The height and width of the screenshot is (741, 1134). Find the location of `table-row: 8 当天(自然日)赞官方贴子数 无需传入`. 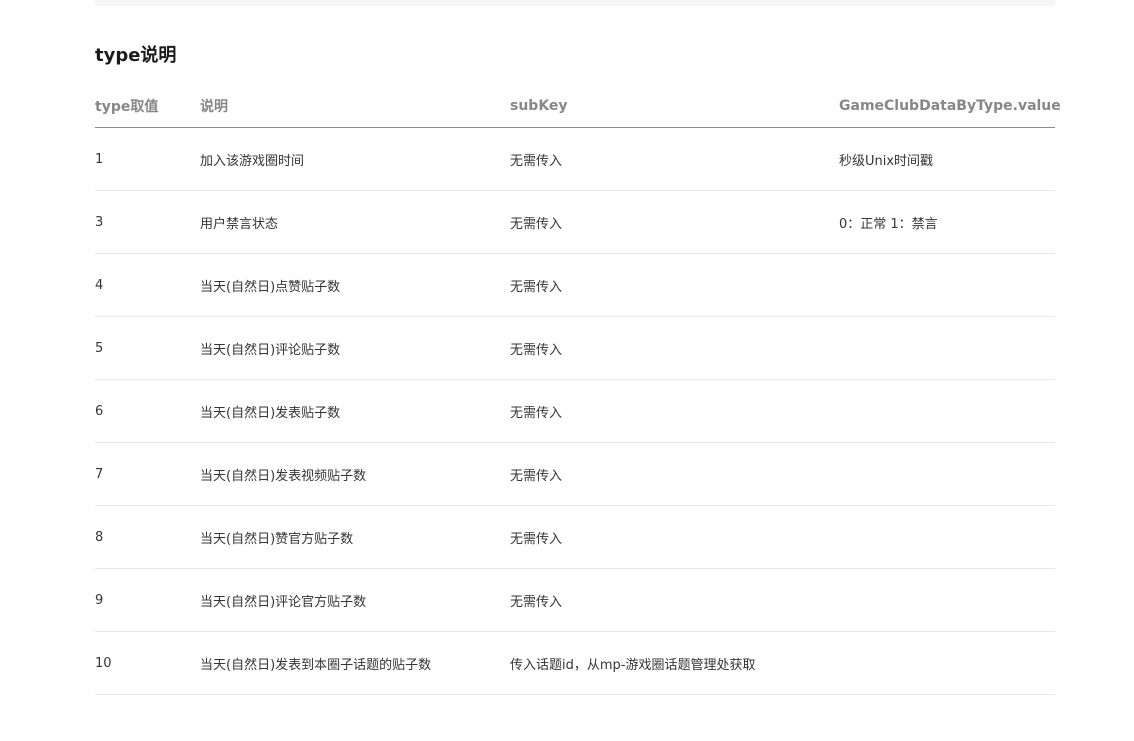

table-row: 8 当天(自然日)赞官方贴子数 无需传入 is located at coordinates (575, 537).